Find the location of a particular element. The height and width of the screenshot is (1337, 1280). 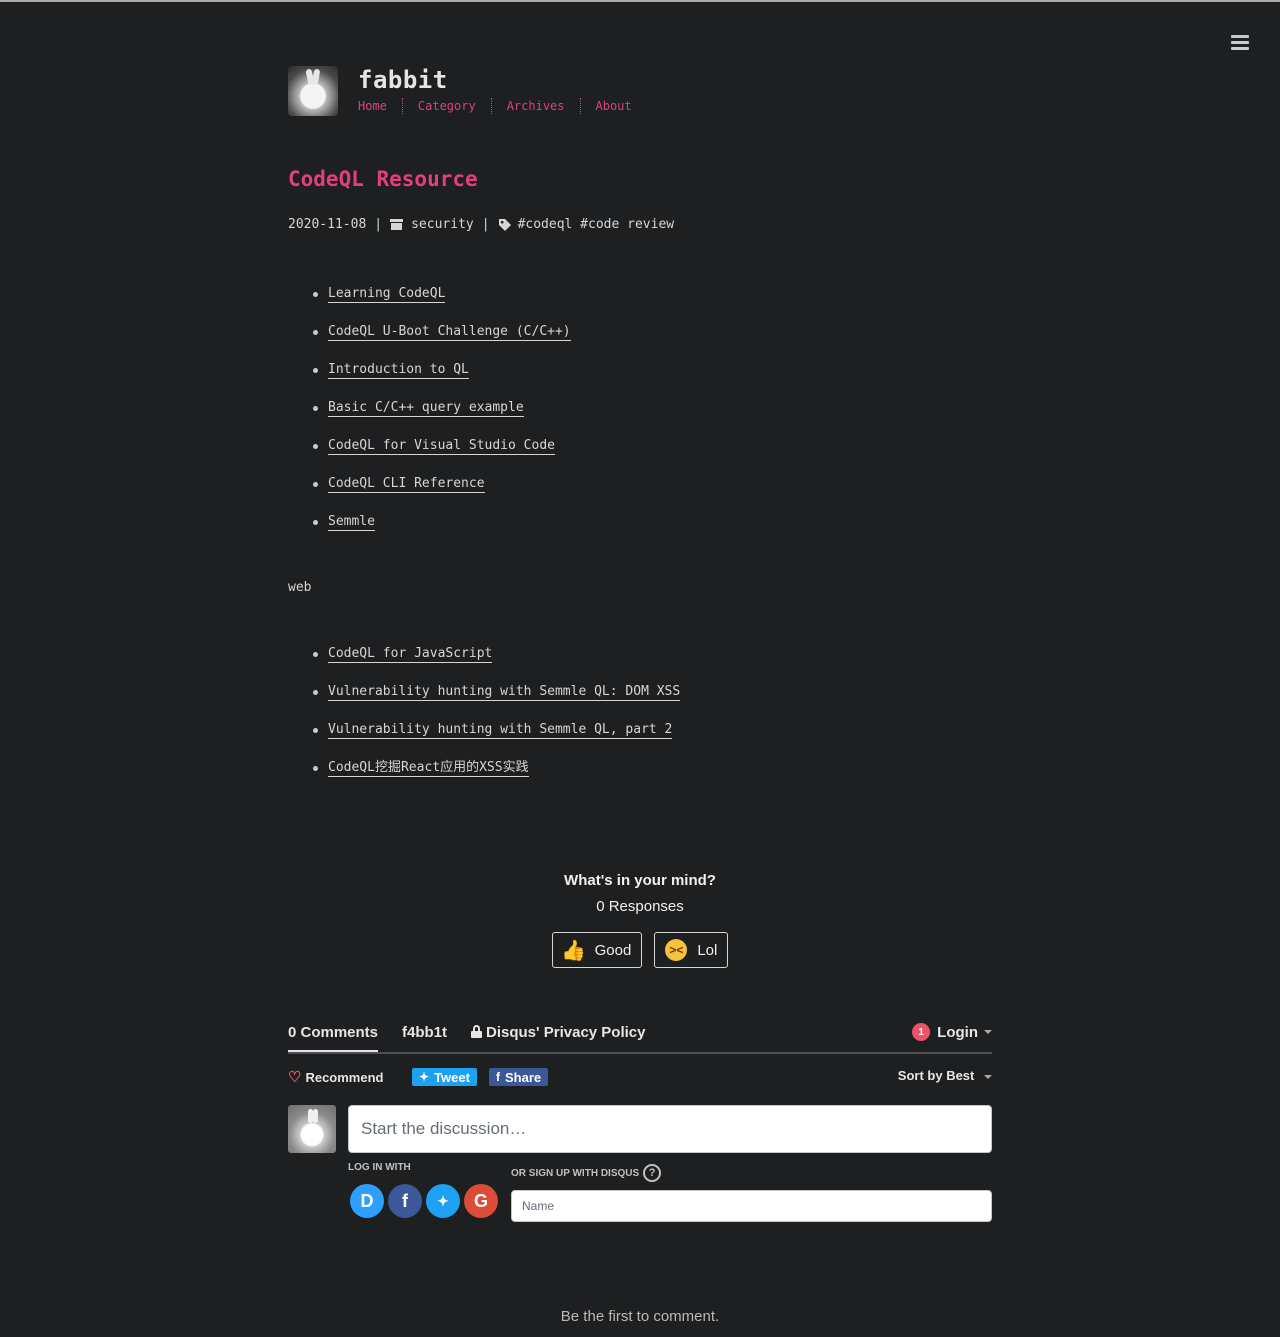

sort-dropdown: Sort by Best is located at coordinates (945, 1075).